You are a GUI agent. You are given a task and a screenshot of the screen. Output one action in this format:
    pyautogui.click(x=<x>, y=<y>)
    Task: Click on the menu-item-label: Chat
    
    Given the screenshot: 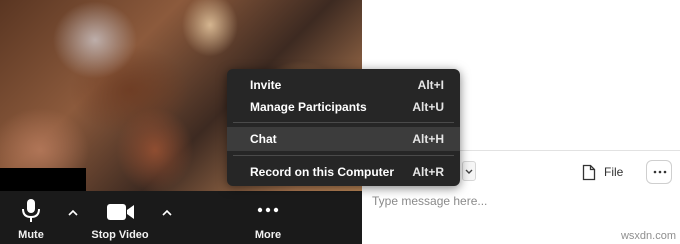 What is the action you would take?
    pyautogui.click(x=263, y=139)
    